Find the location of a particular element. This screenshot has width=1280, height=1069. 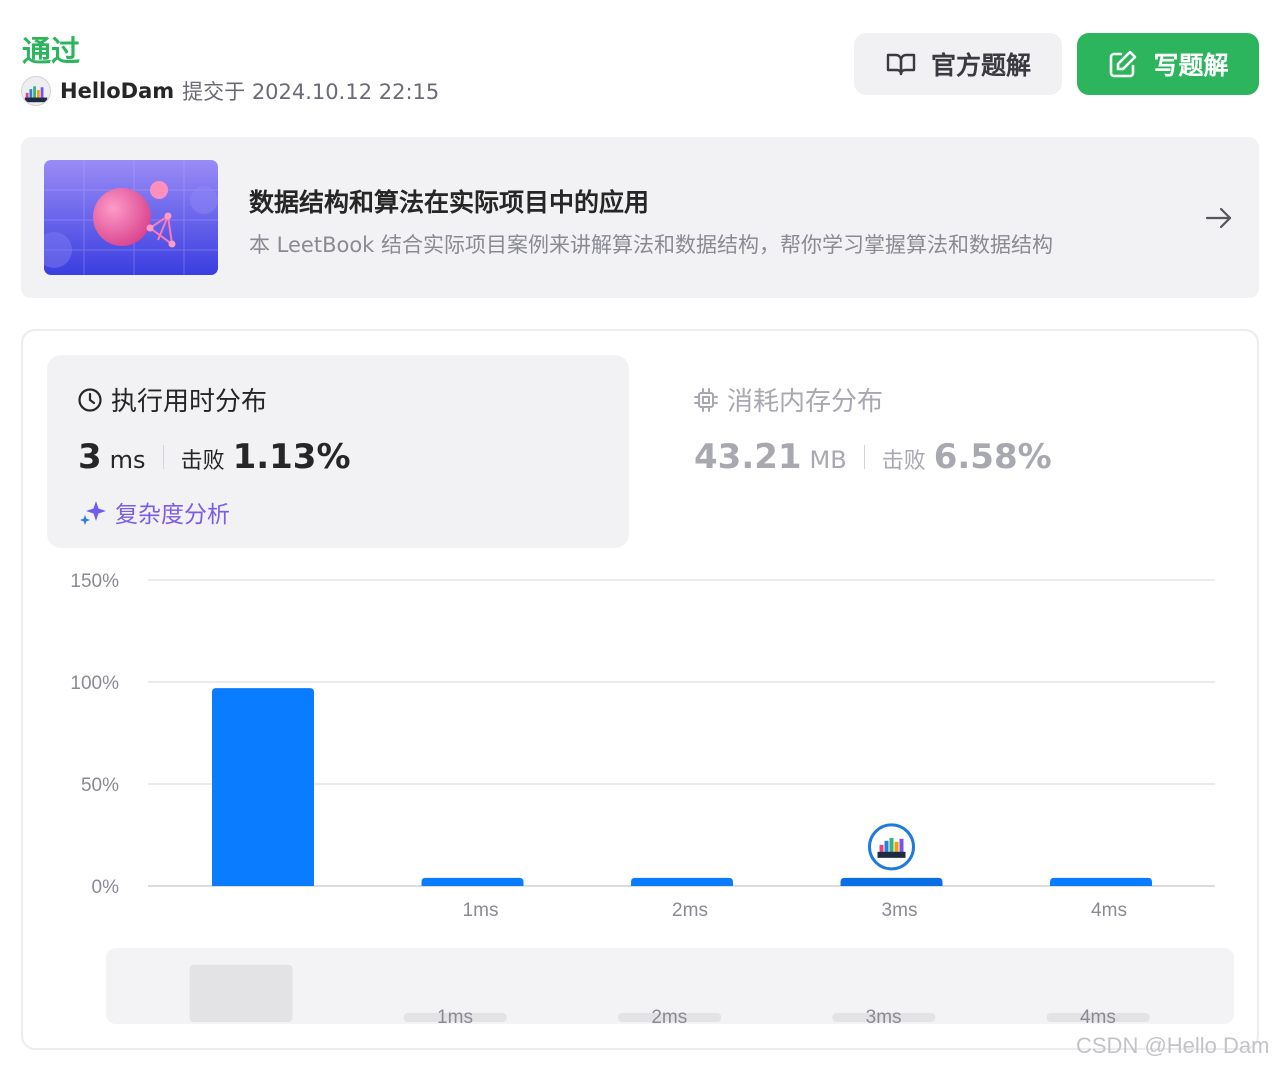

x-tick-label: 2ms is located at coordinates (690, 910).